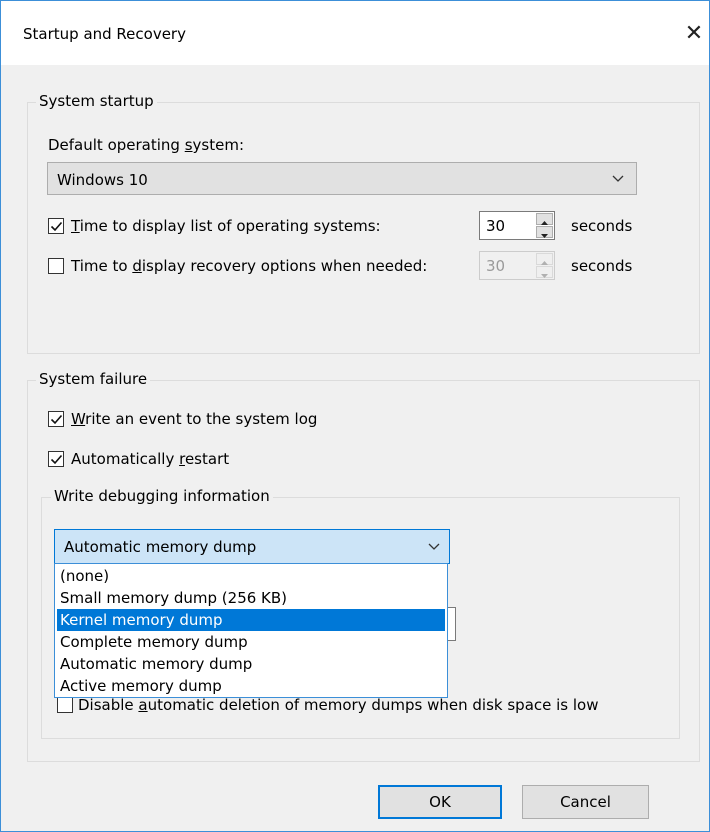 The image size is (710, 832). I want to click on title-bar: Startup and Recovery ✕, so click(355, 33).